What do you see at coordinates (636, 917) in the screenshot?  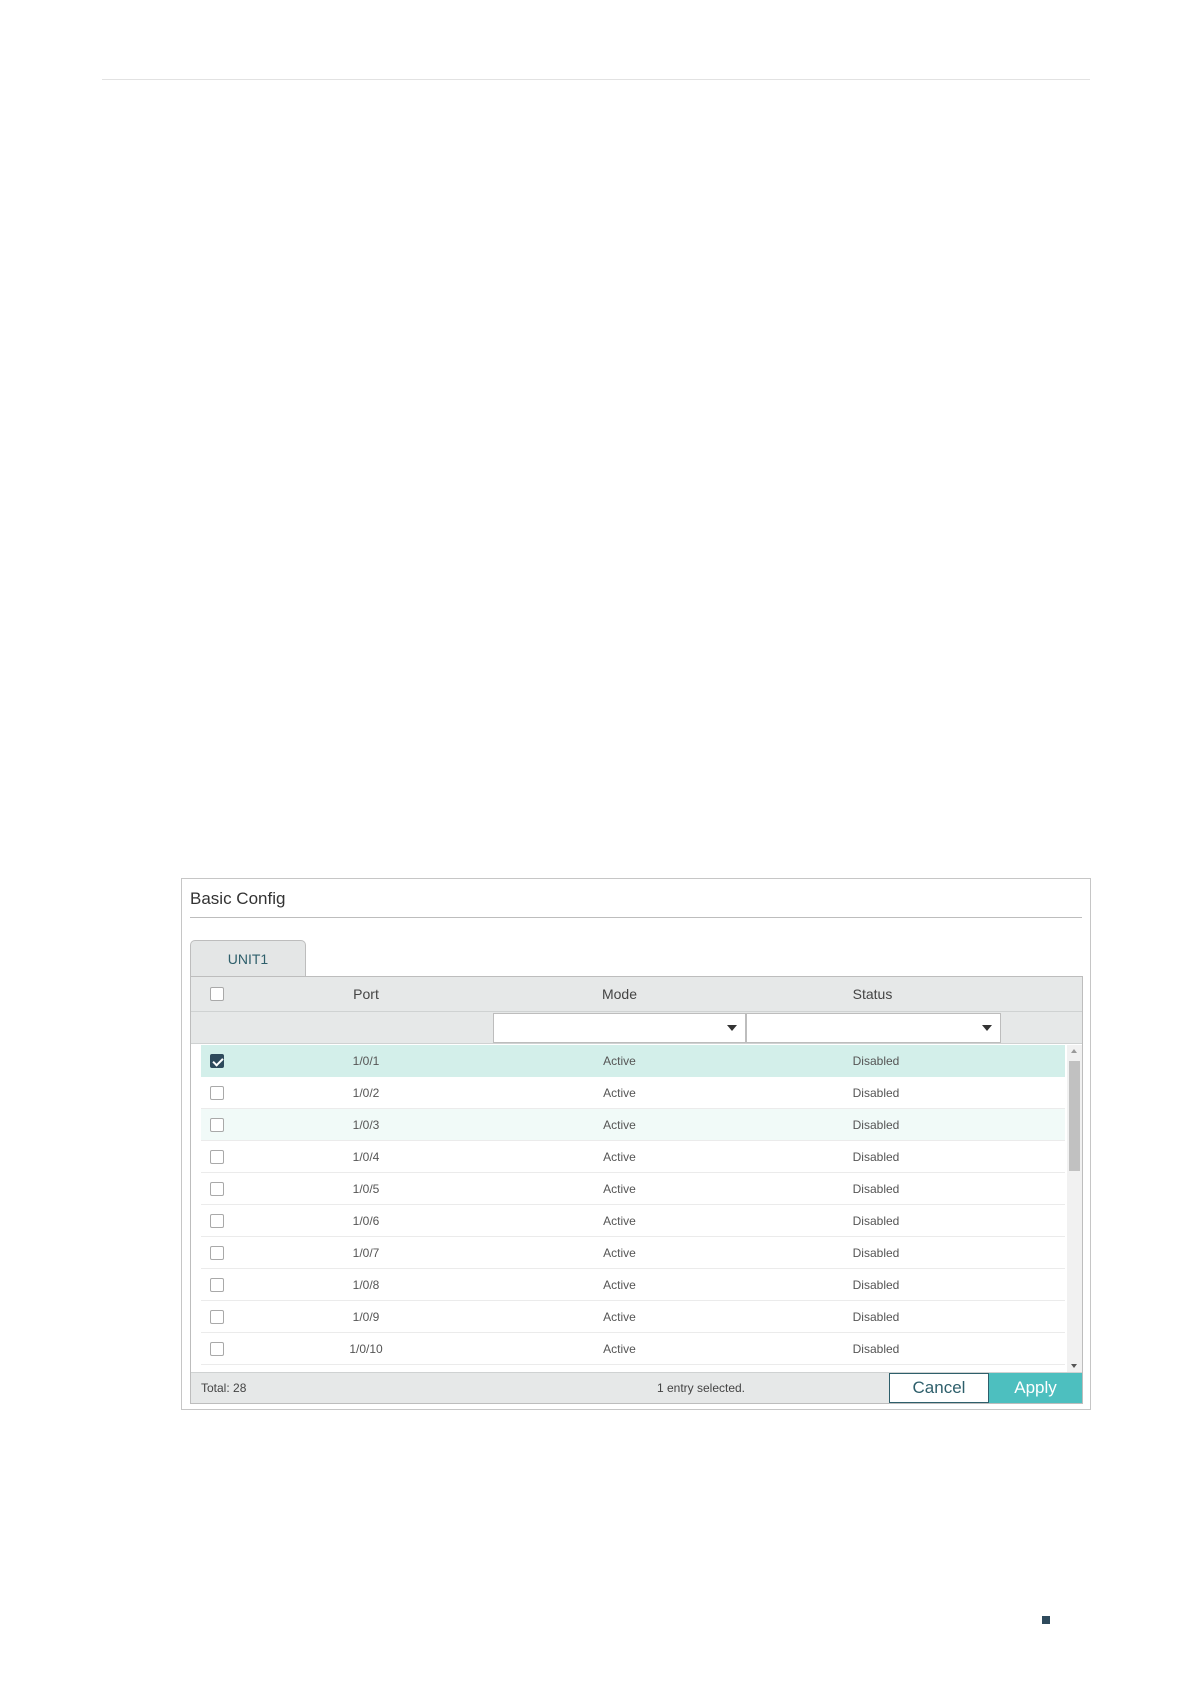 I see `panel-title-divider` at bounding box center [636, 917].